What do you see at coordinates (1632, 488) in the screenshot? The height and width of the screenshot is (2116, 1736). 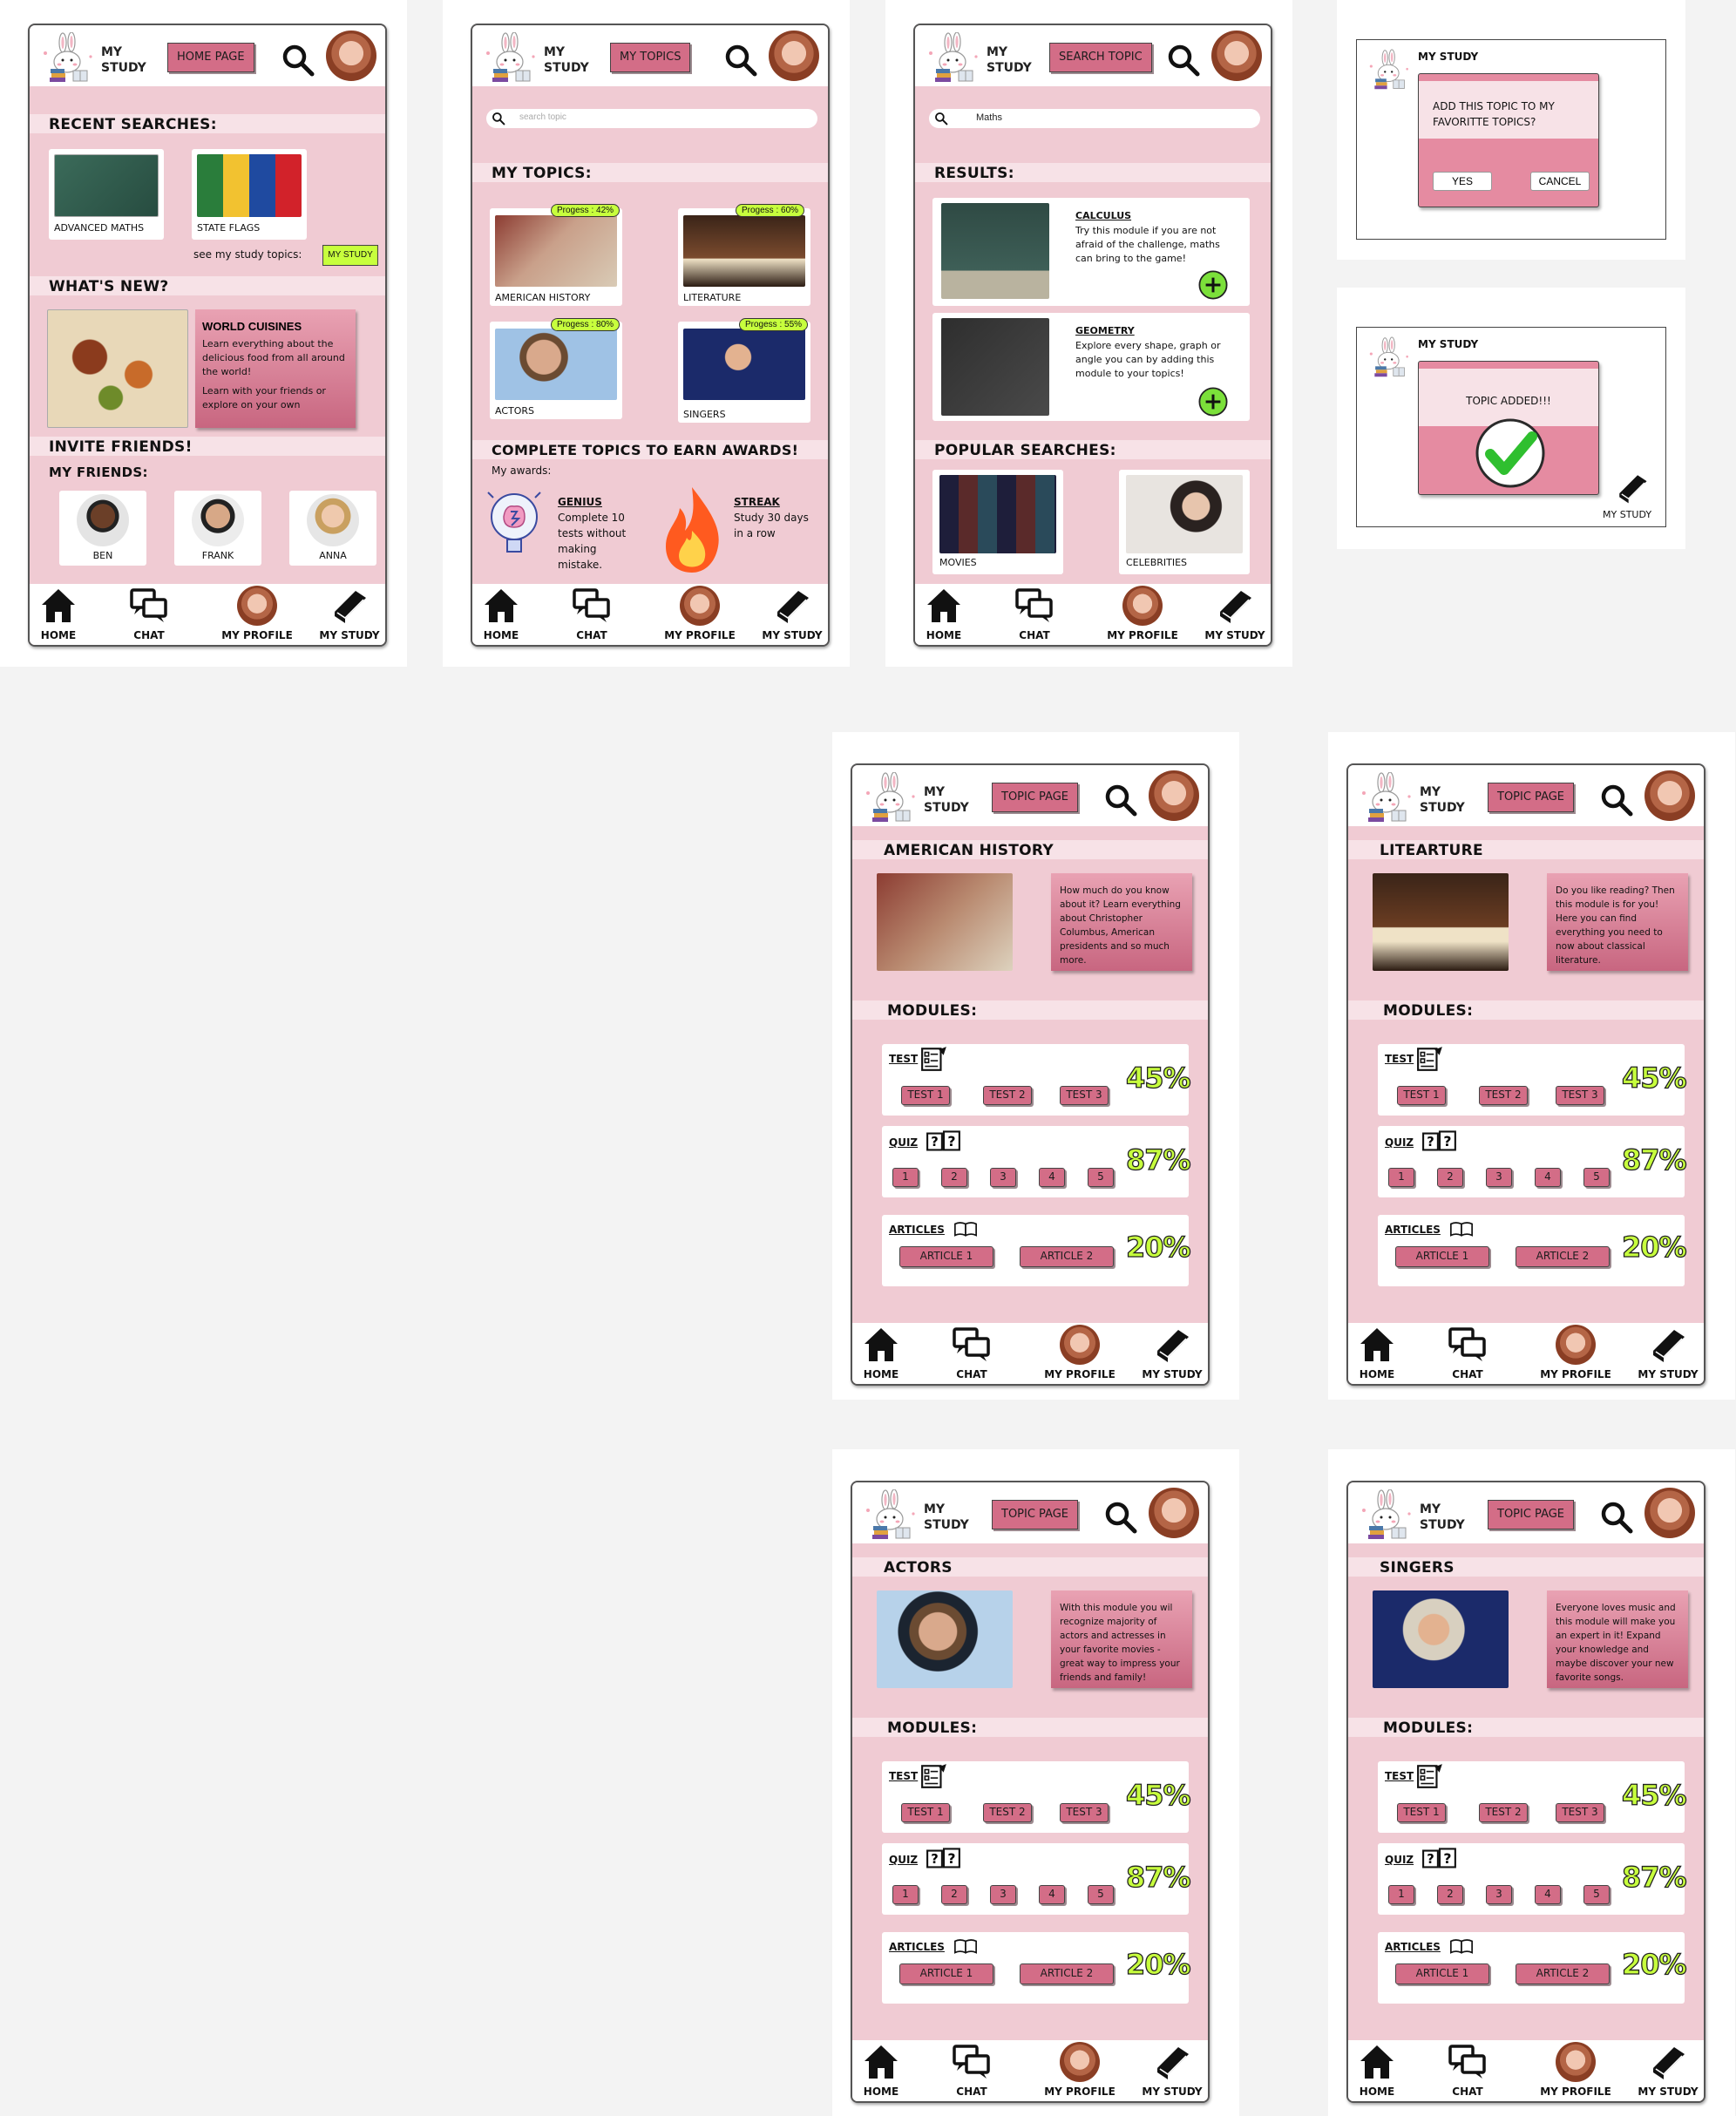 I see `book-icon` at bounding box center [1632, 488].